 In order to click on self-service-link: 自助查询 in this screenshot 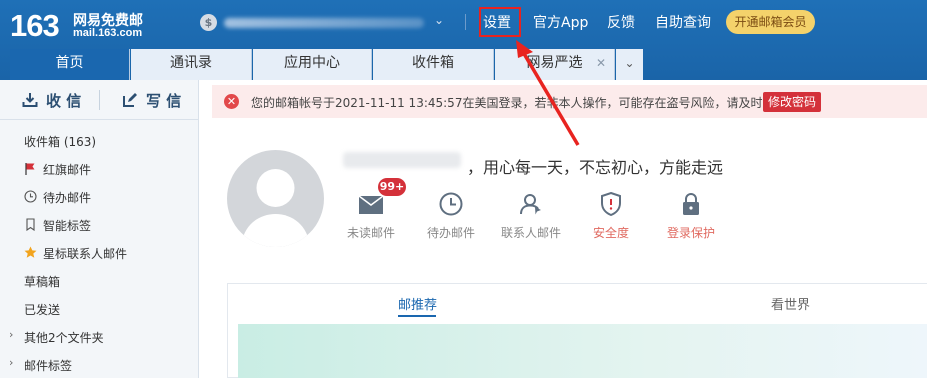, I will do `click(683, 22)`.